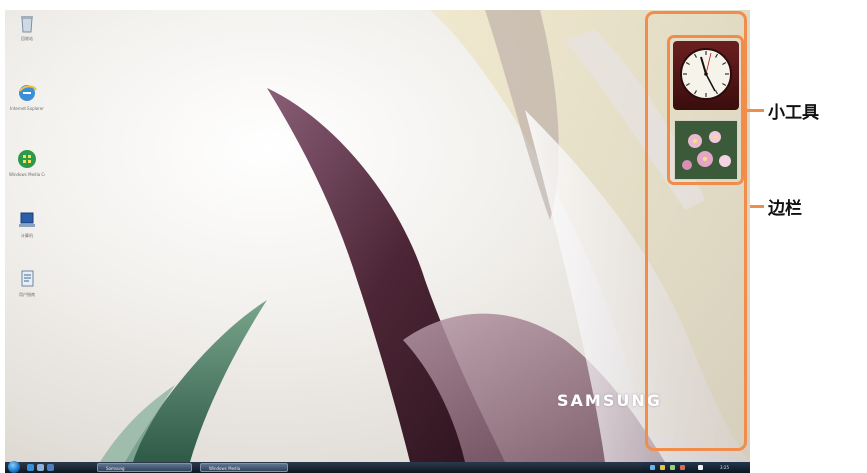  What do you see at coordinates (700, 467) in the screenshot?
I see `power-icon` at bounding box center [700, 467].